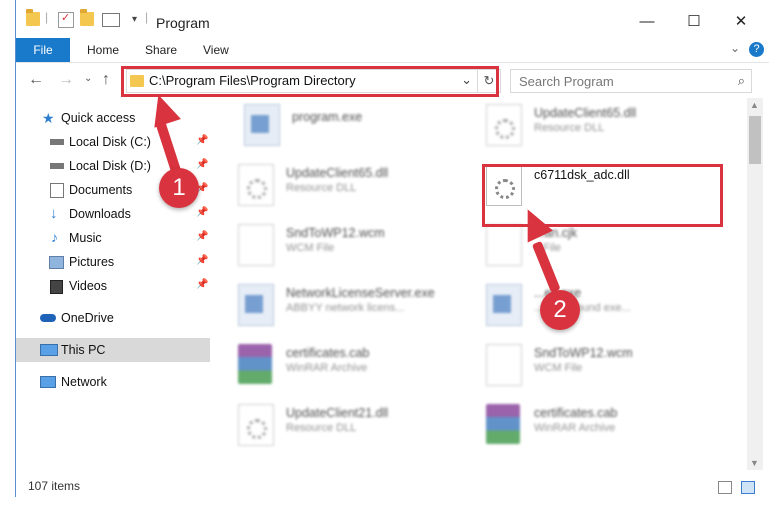 The image size is (769, 513). I want to click on forward-arrow-icon: →, so click(66, 80).